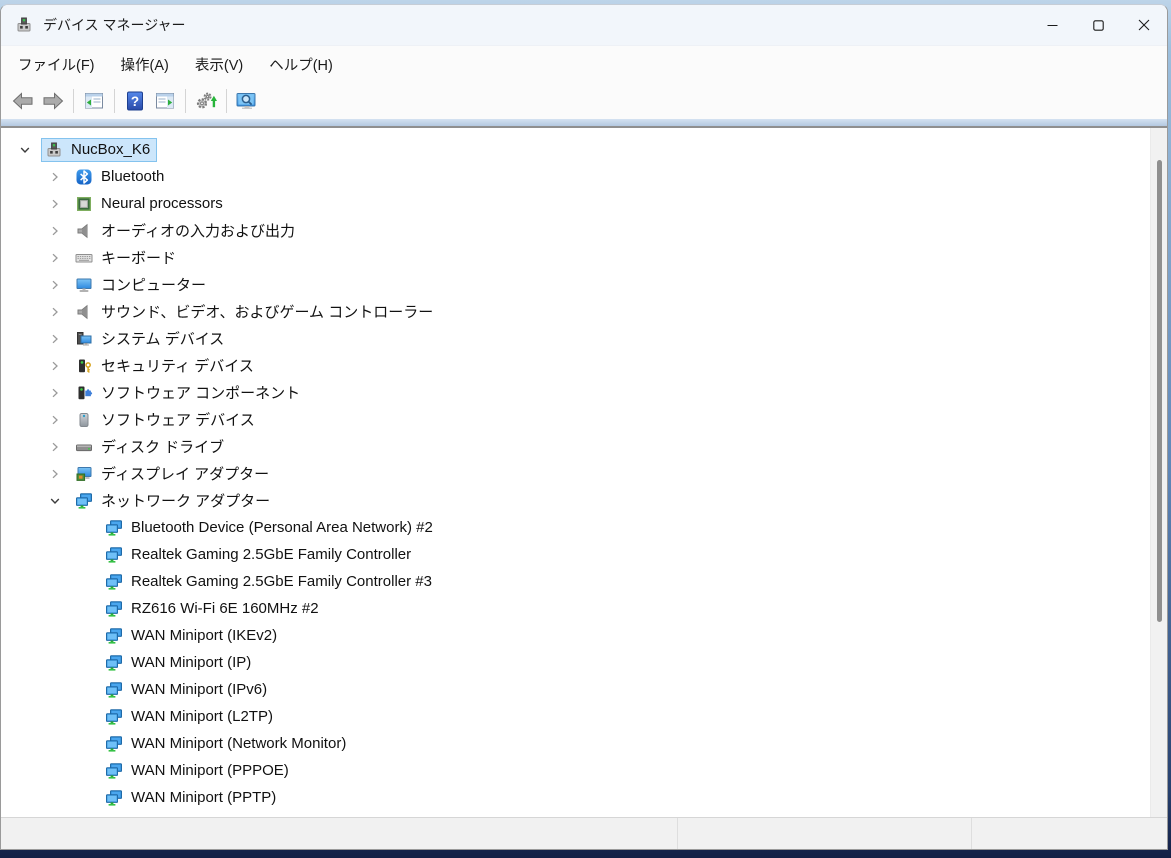 The image size is (1171, 858). I want to click on tree-row: ディスク ドライブ, so click(575, 446).